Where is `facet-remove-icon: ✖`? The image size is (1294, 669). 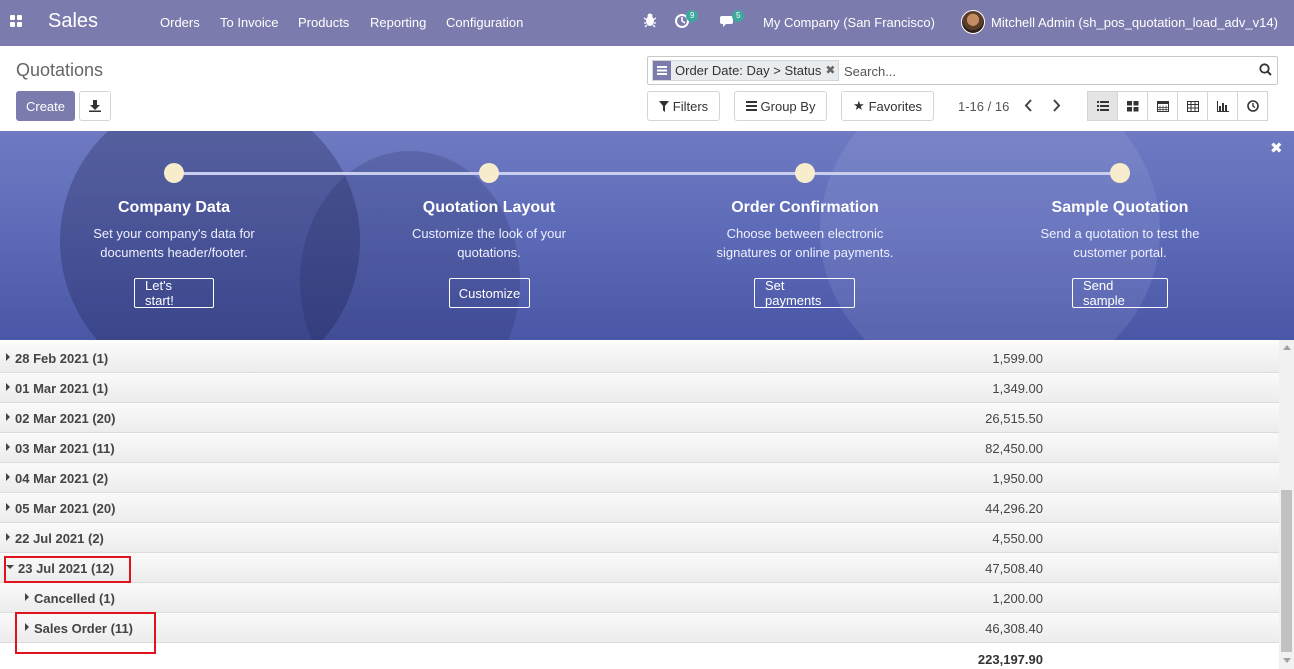
facet-remove-icon: ✖ is located at coordinates (831, 70).